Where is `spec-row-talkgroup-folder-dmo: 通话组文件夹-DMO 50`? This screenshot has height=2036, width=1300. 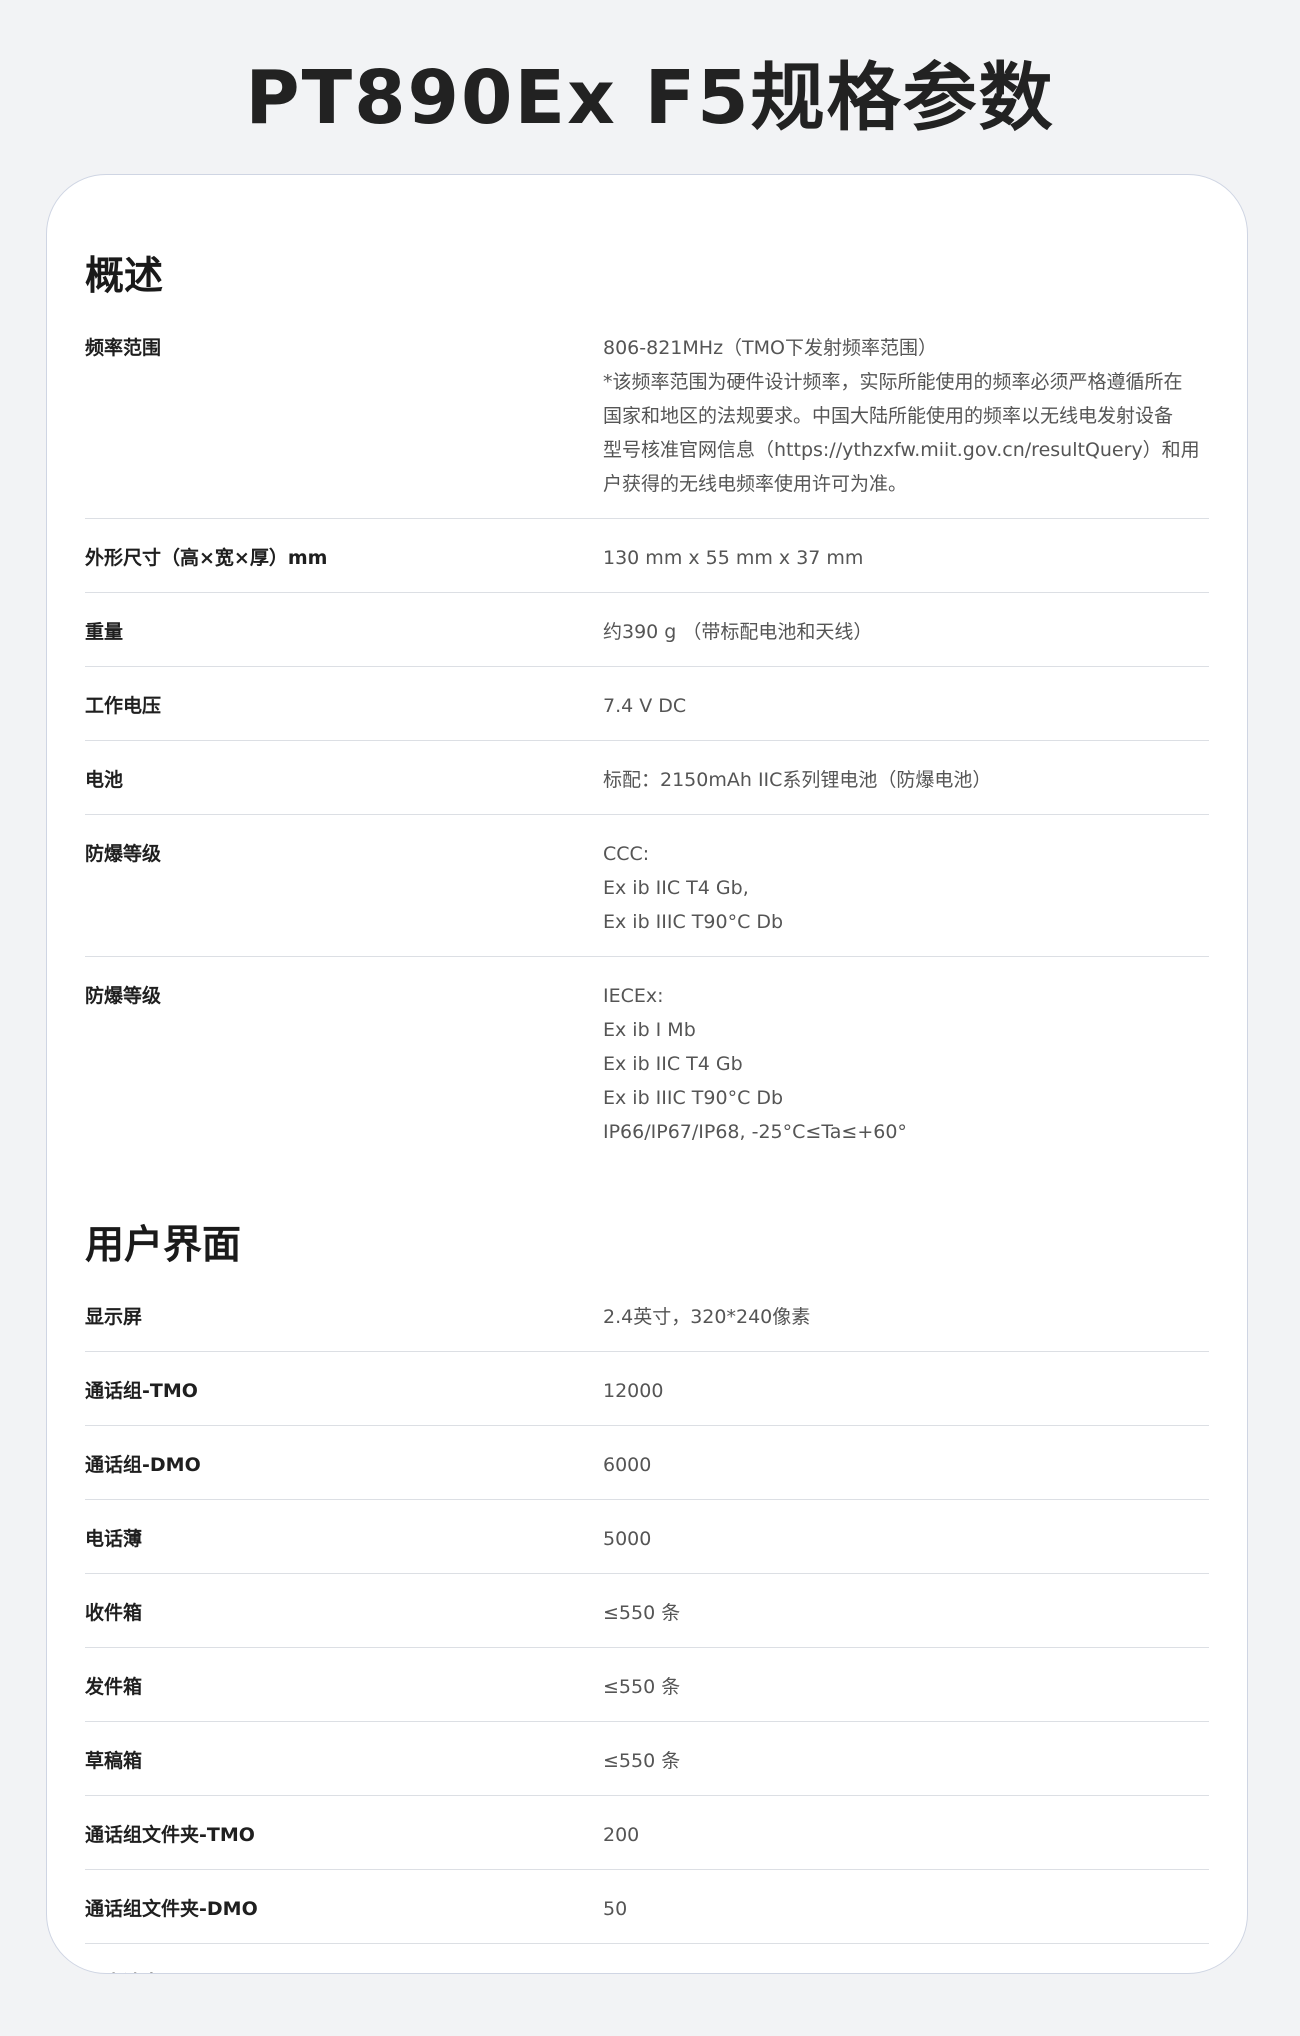
spec-row-talkgroup-folder-dmo: 通话组文件夹-DMO 50 is located at coordinates (647, 1916).